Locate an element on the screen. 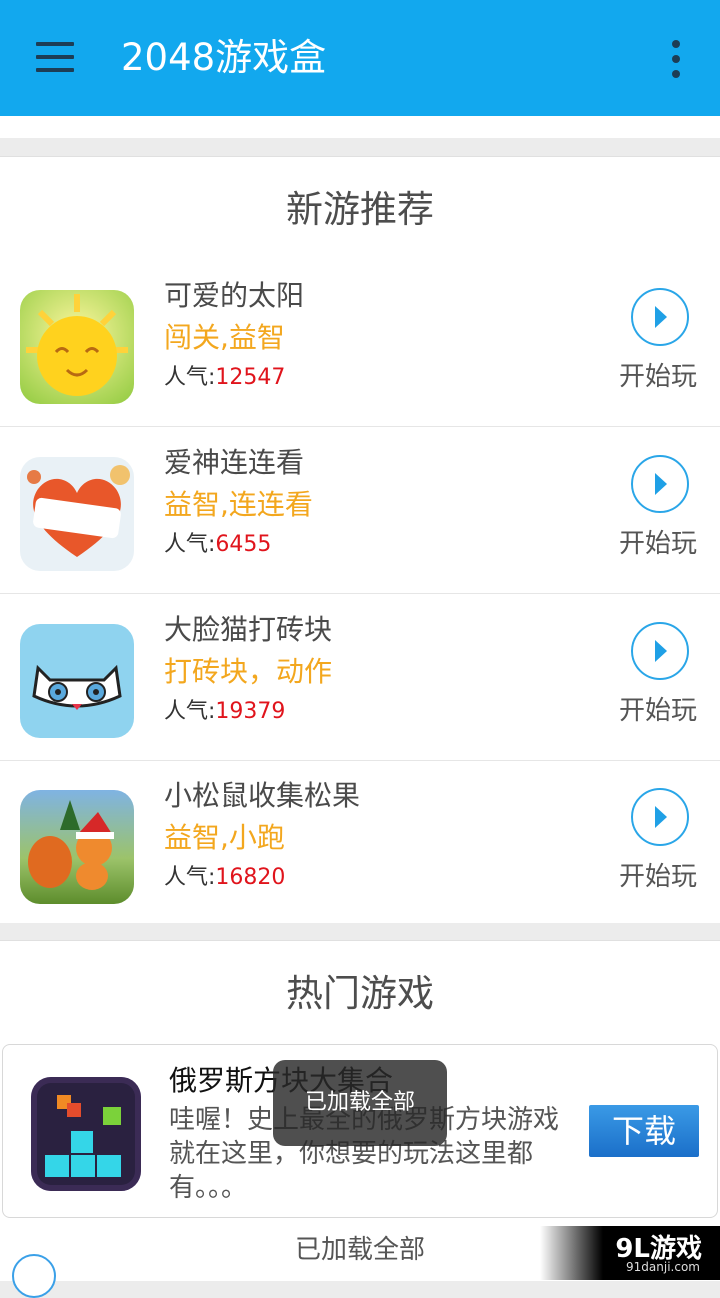 The image size is (720, 1298). popularity-count: 6455 is located at coordinates (243, 544).